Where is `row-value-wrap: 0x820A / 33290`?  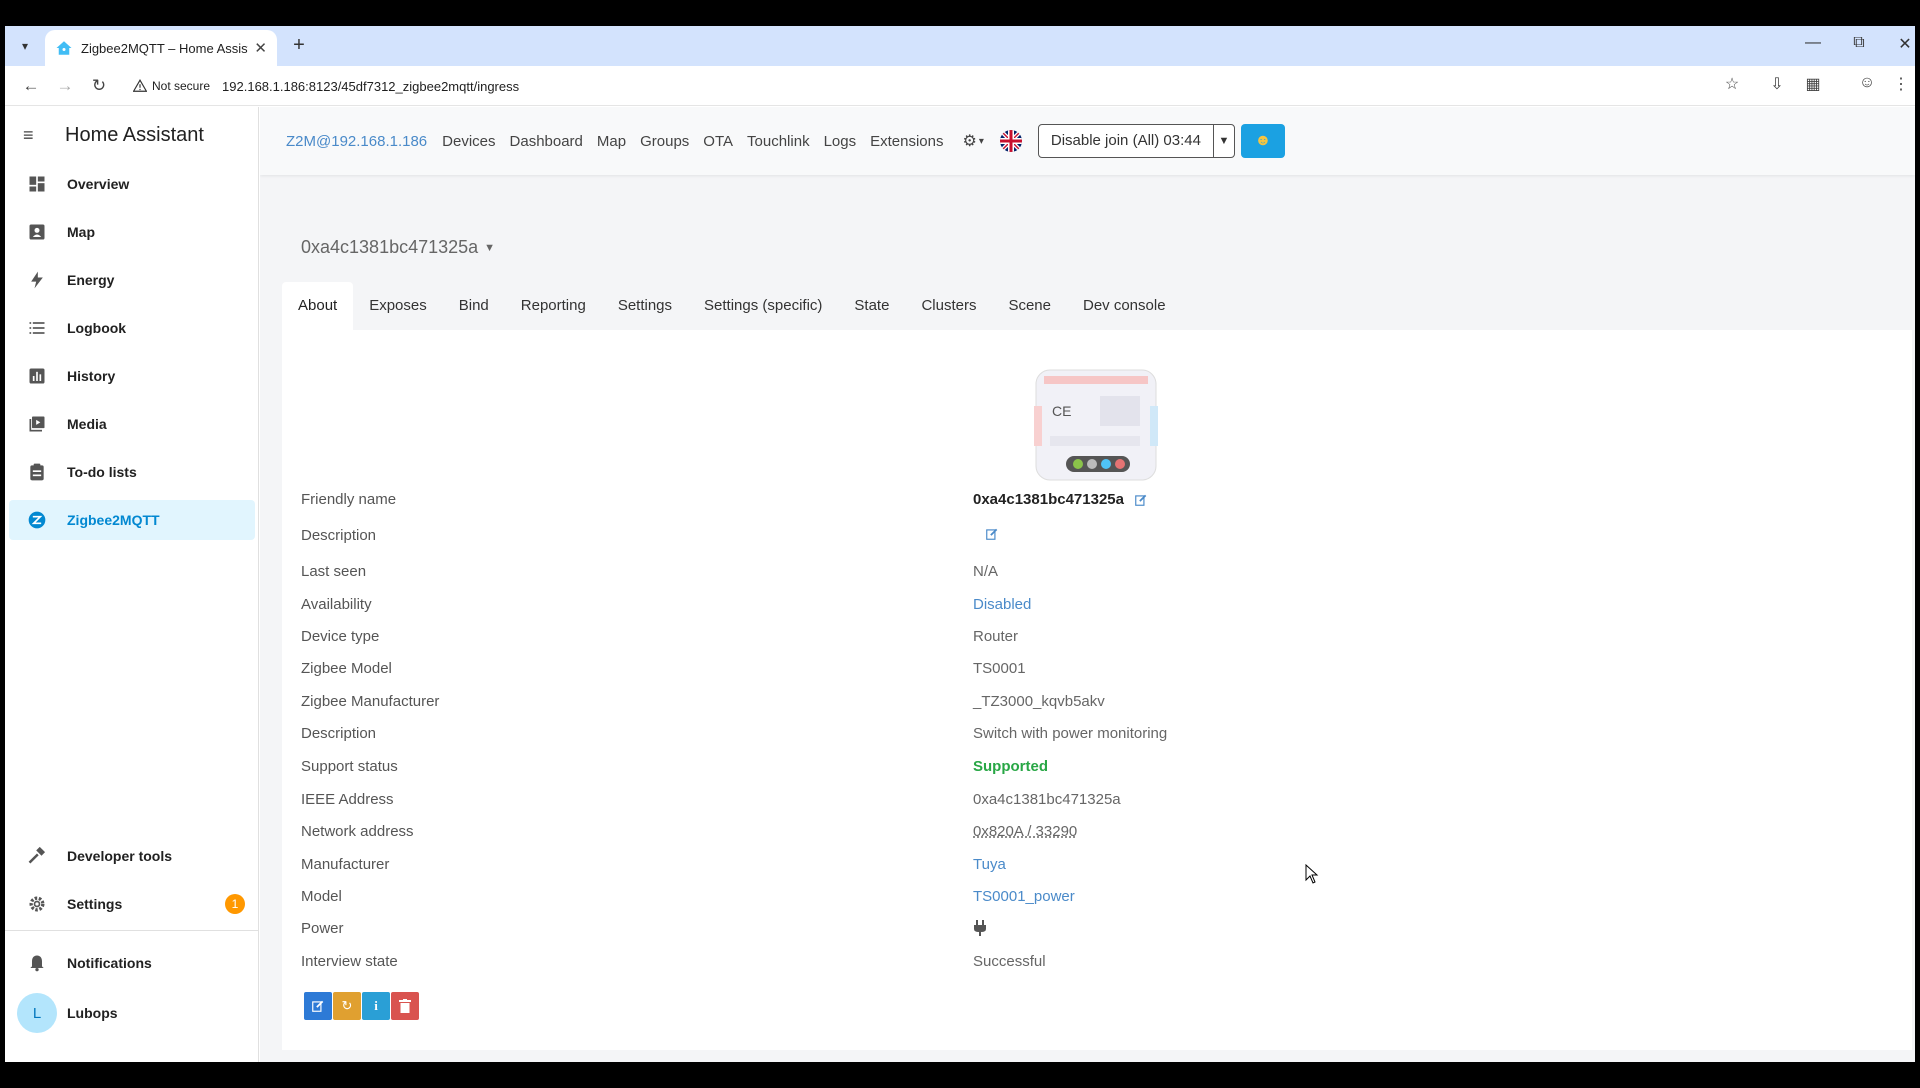 row-value-wrap: 0x820A / 33290 is located at coordinates (1025, 831).